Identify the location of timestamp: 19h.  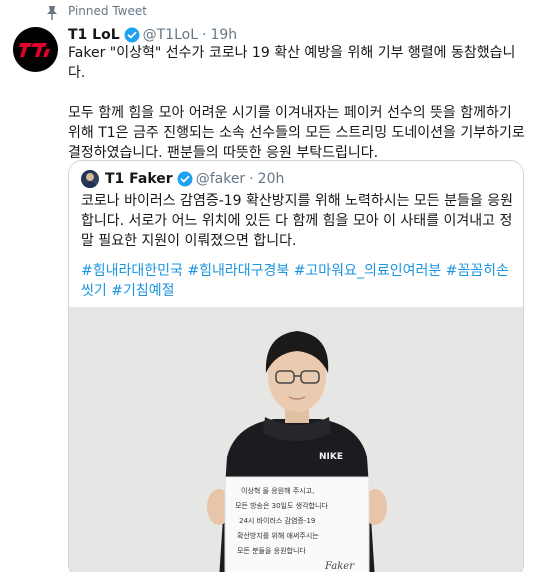
(223, 35).